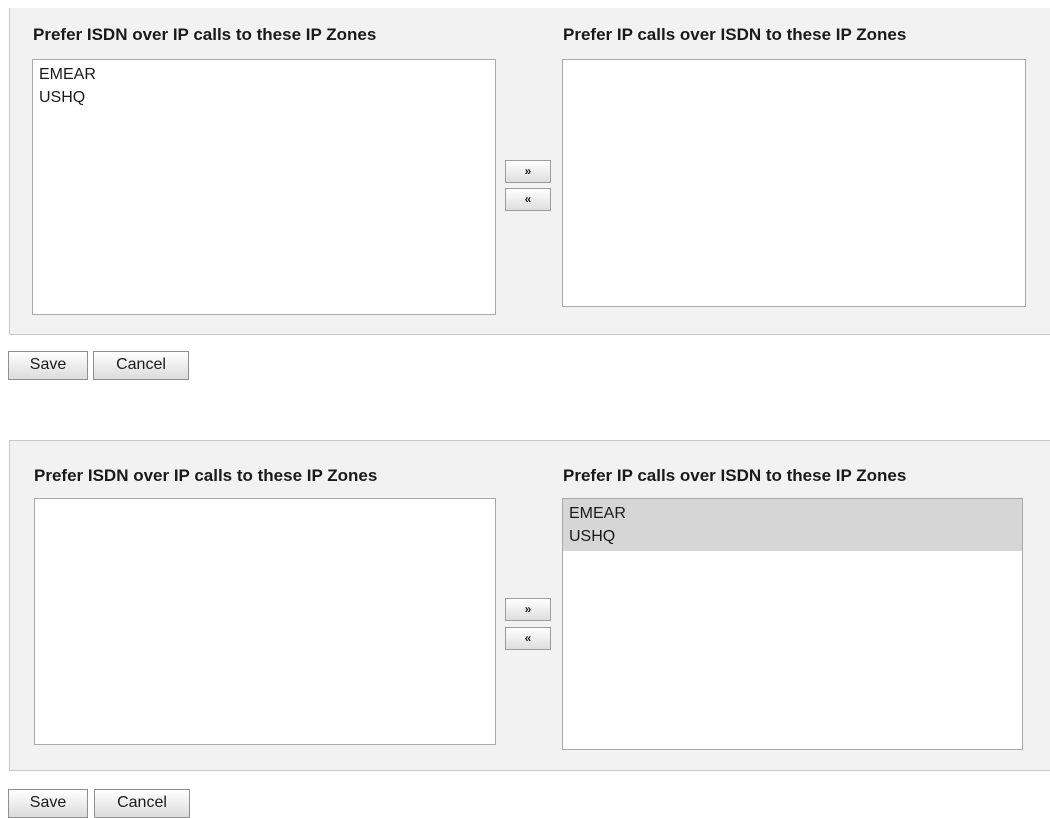 Image resolution: width=1050 pixels, height=818 pixels. I want to click on ip-preferred-zones-list, so click(794, 183).